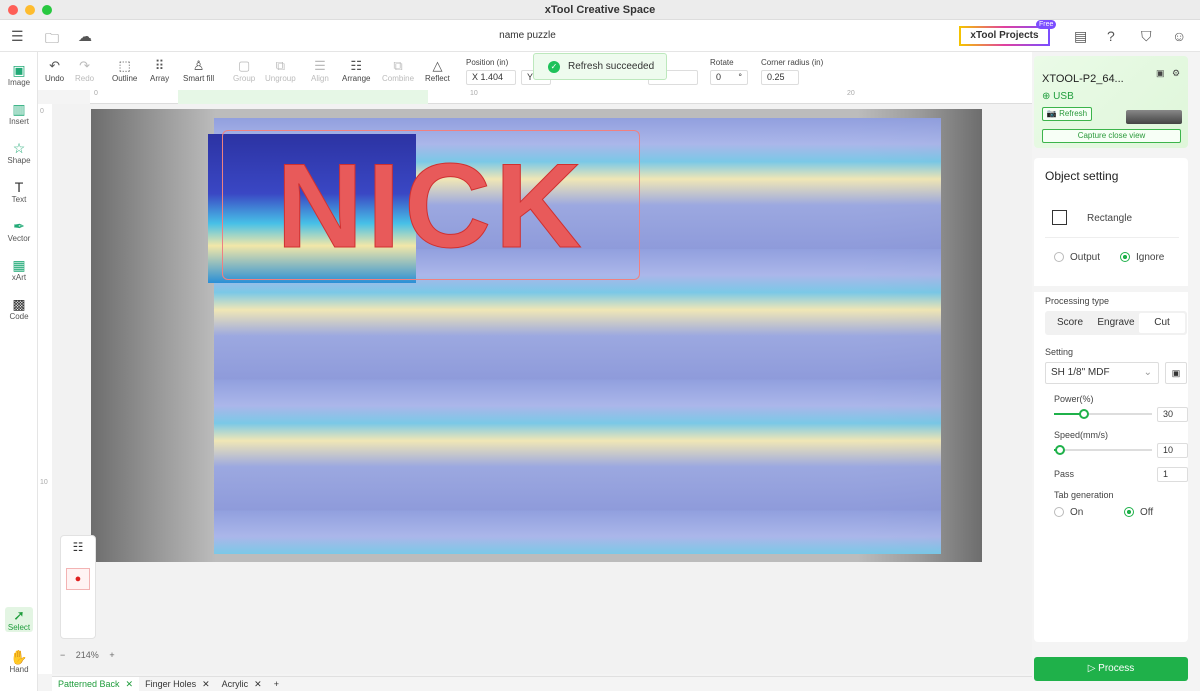 This screenshot has height=691, width=1200. Describe the element at coordinates (398, 65) in the screenshot. I see `combine-icon: ⧉` at that location.